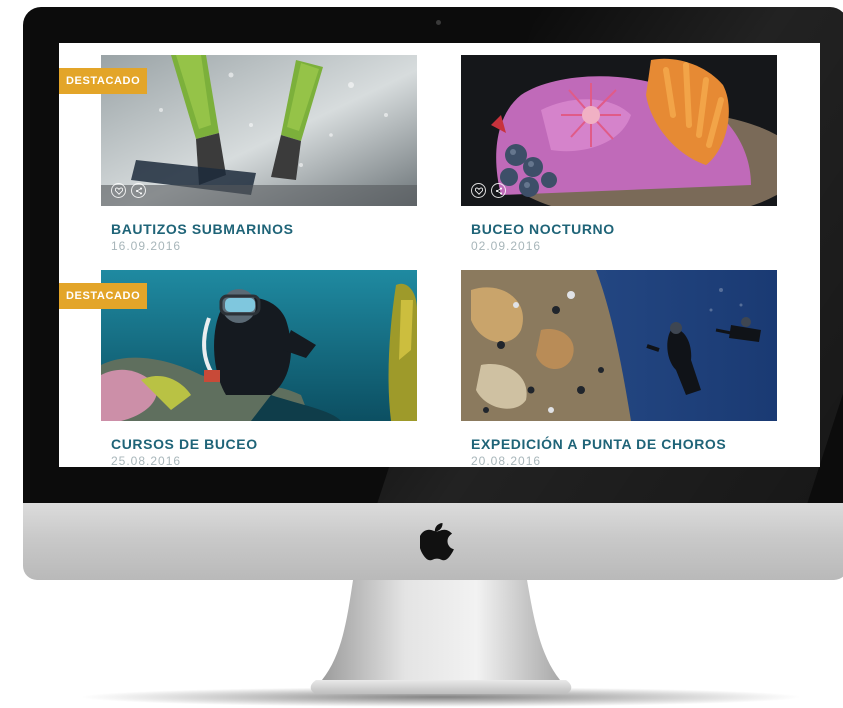  I want to click on post-card: BAUTIZOS SUBMARINOS 16.09.2016, so click(259, 155).